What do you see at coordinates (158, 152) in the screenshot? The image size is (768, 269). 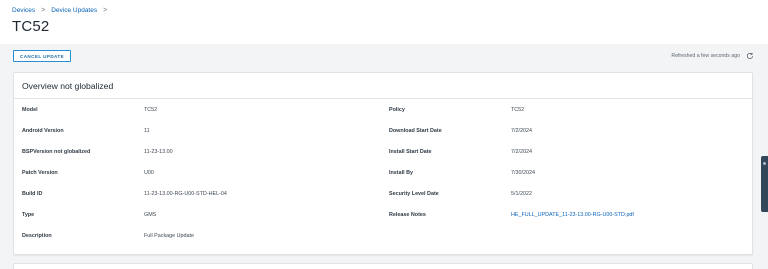 I see `bsp-version-value: 11-23-13.00` at bounding box center [158, 152].